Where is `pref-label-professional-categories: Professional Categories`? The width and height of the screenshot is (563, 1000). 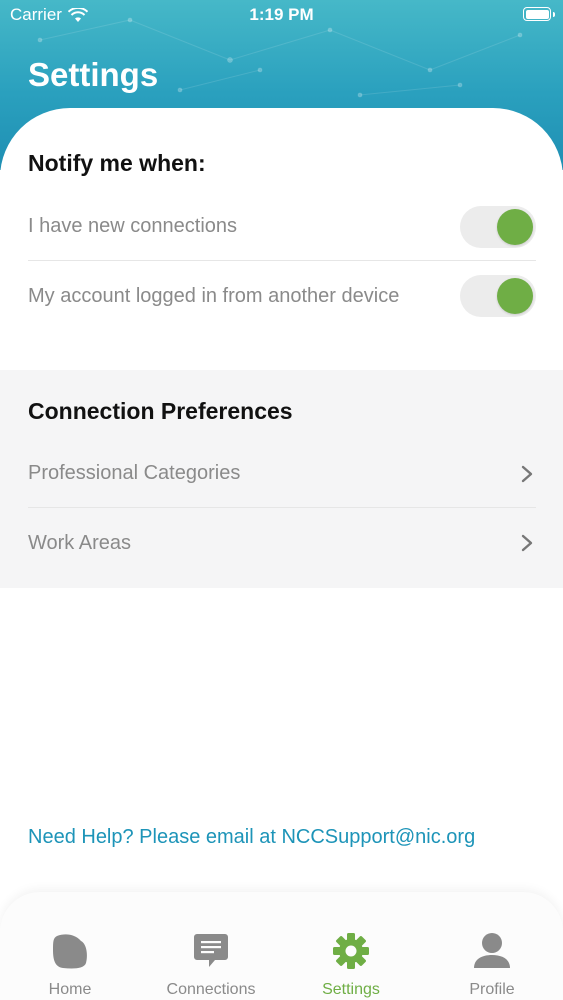 pref-label-professional-categories: Professional Categories is located at coordinates (134, 473).